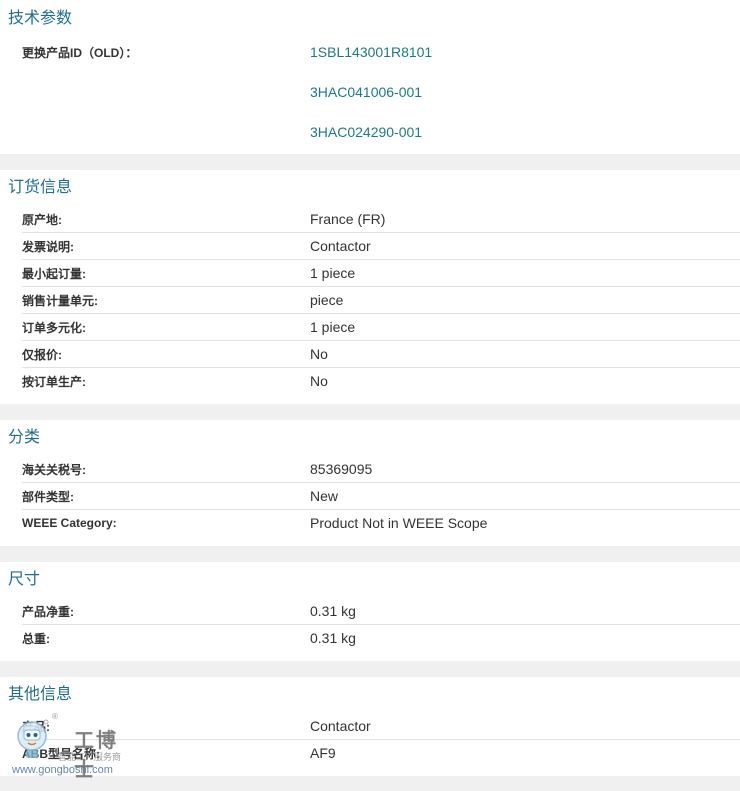 This screenshot has width=740, height=791. What do you see at coordinates (42, 354) in the screenshot?
I see `row-label: 仅报价:` at bounding box center [42, 354].